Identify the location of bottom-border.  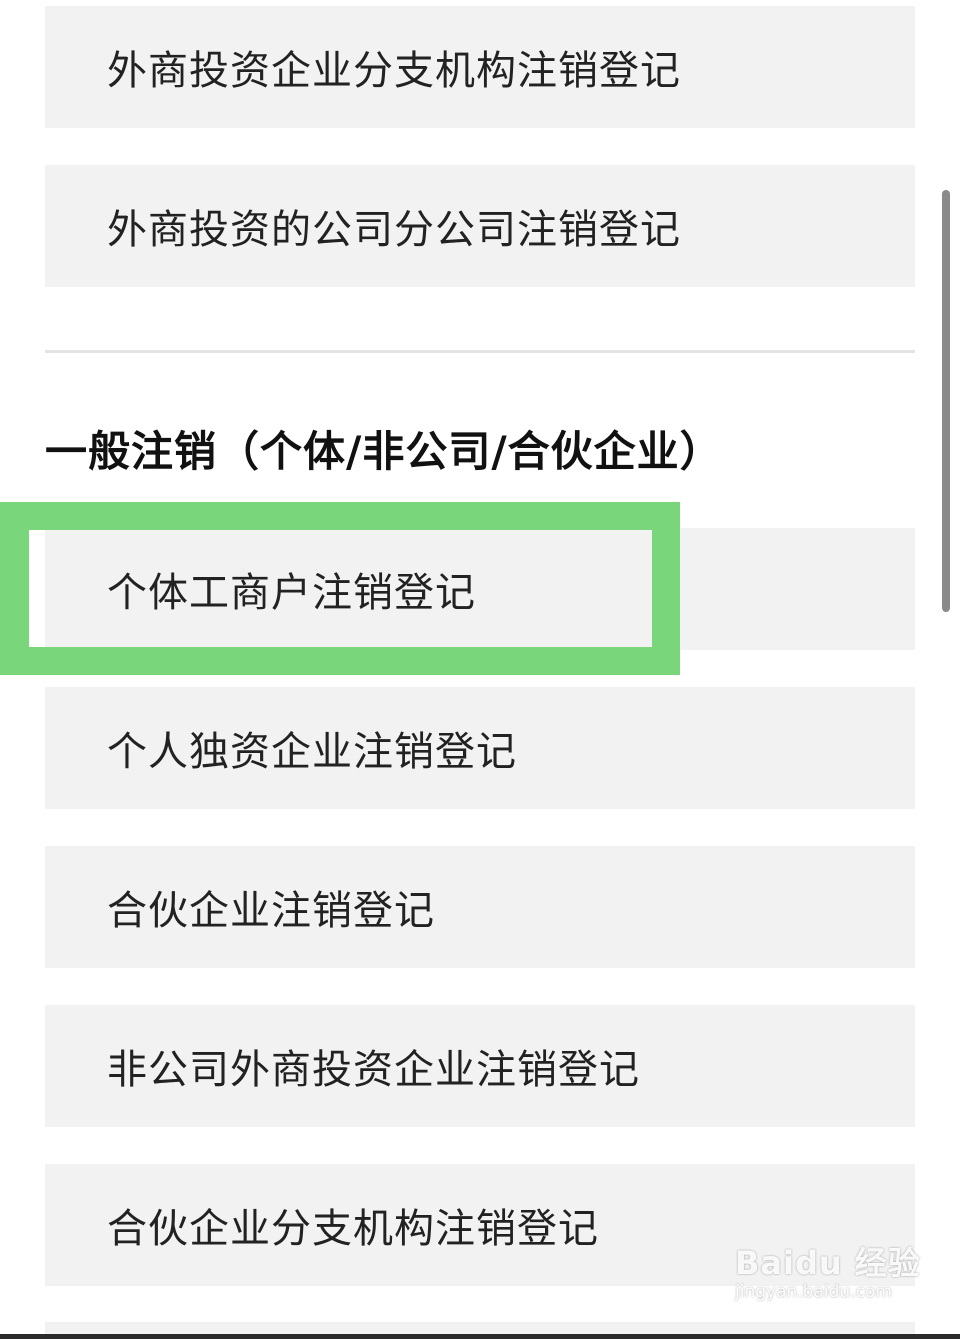
(480, 1336).